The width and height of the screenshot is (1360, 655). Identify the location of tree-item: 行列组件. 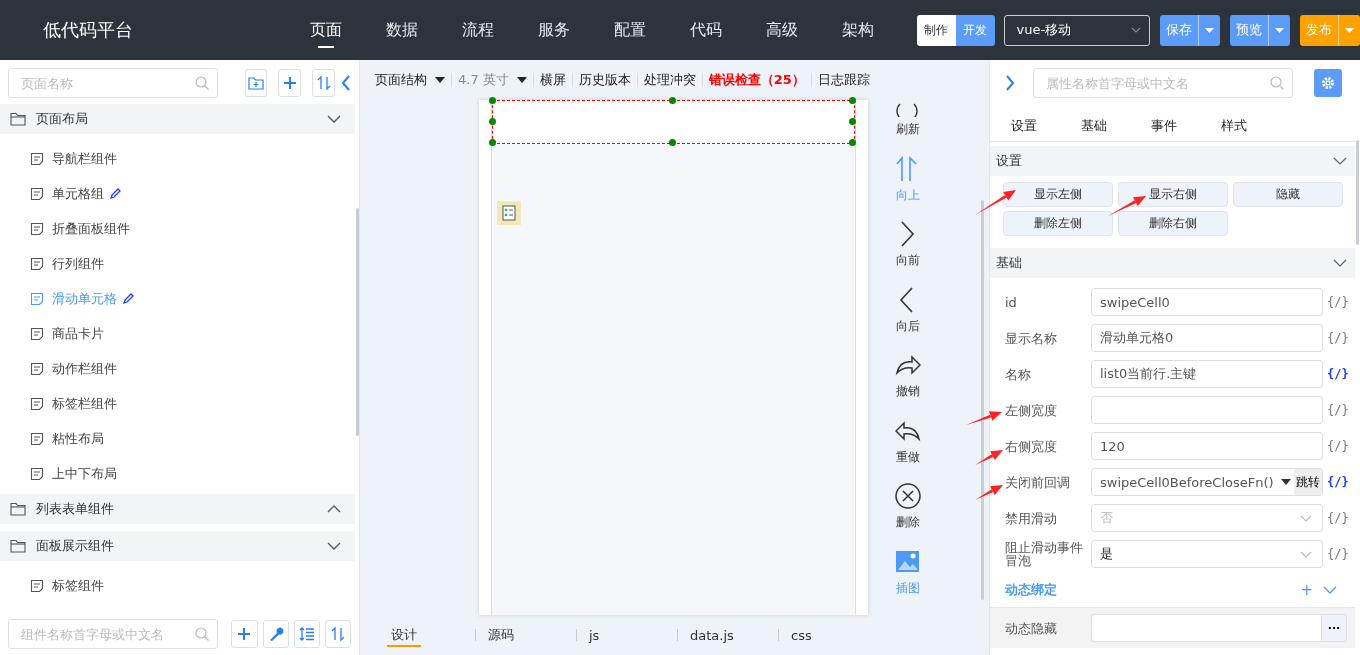
(179, 263).